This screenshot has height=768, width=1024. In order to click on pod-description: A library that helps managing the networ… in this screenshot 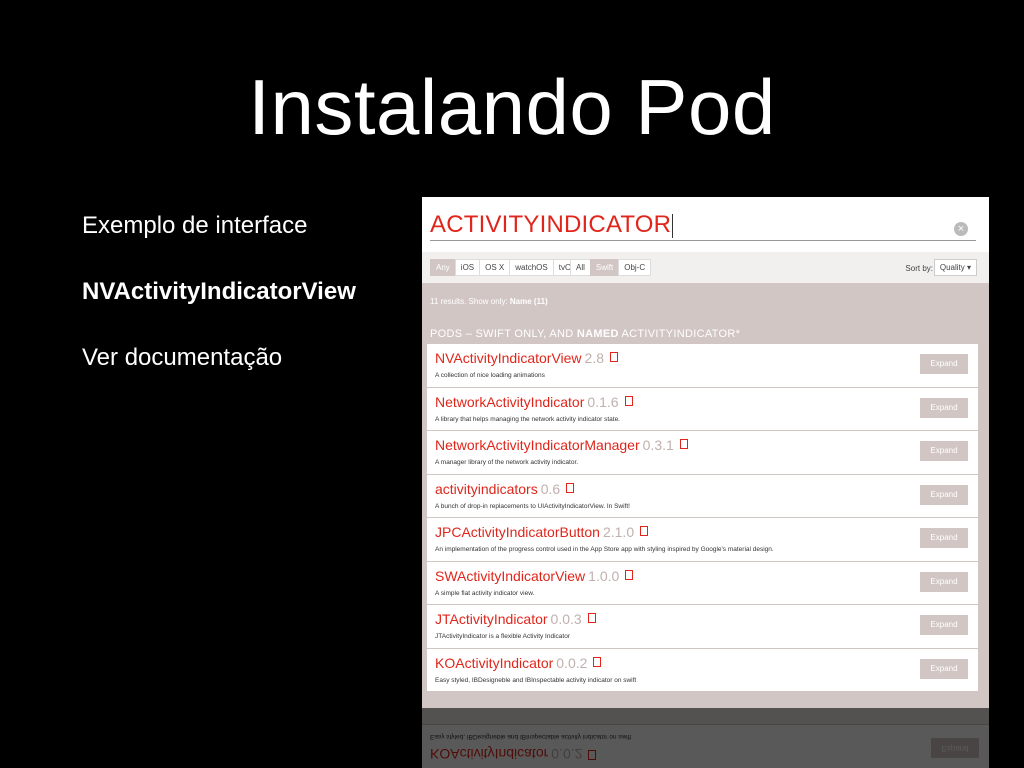, I will do `click(527, 419)`.